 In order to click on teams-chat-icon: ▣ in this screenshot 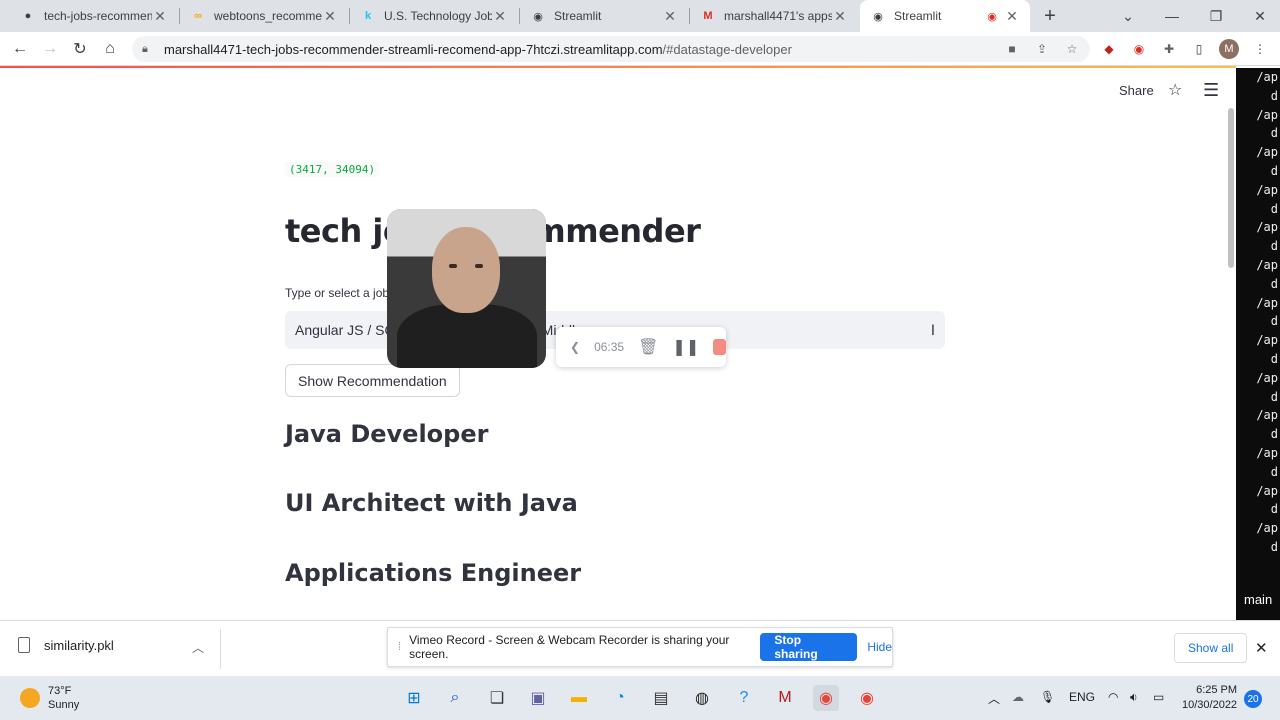, I will do `click(538, 698)`.